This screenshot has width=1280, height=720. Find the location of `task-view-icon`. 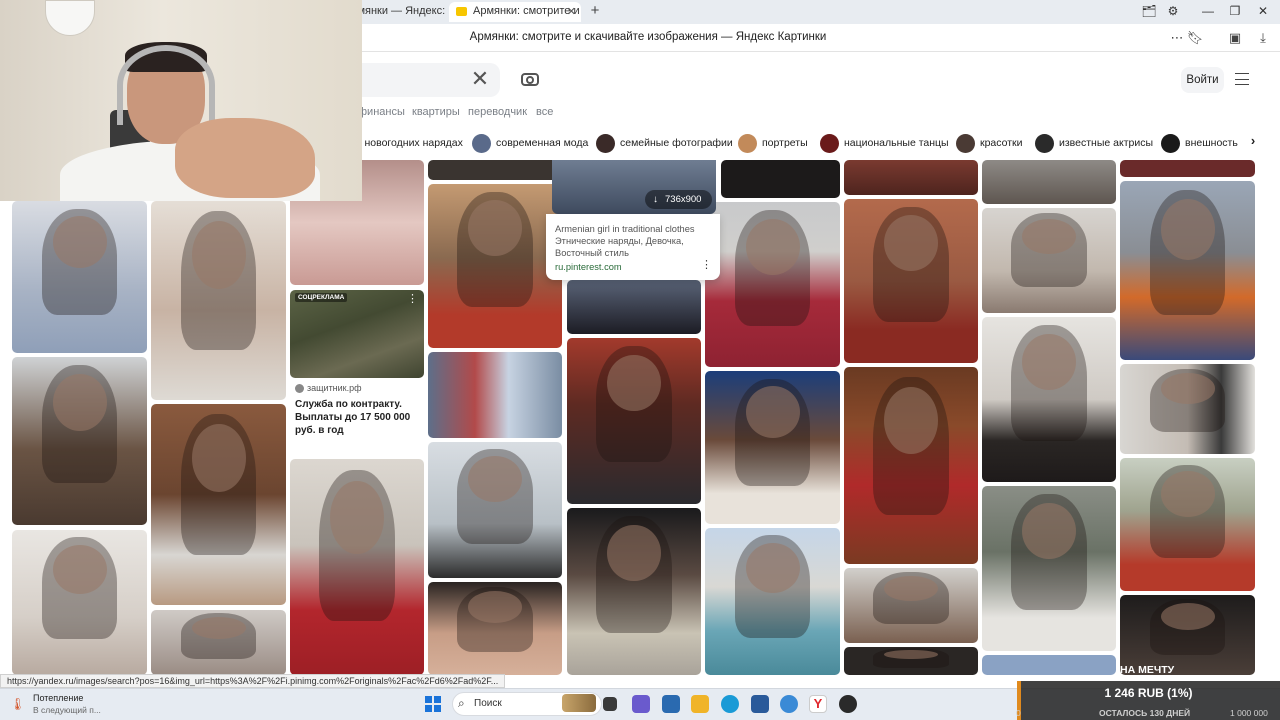

task-view-icon is located at coordinates (610, 704).